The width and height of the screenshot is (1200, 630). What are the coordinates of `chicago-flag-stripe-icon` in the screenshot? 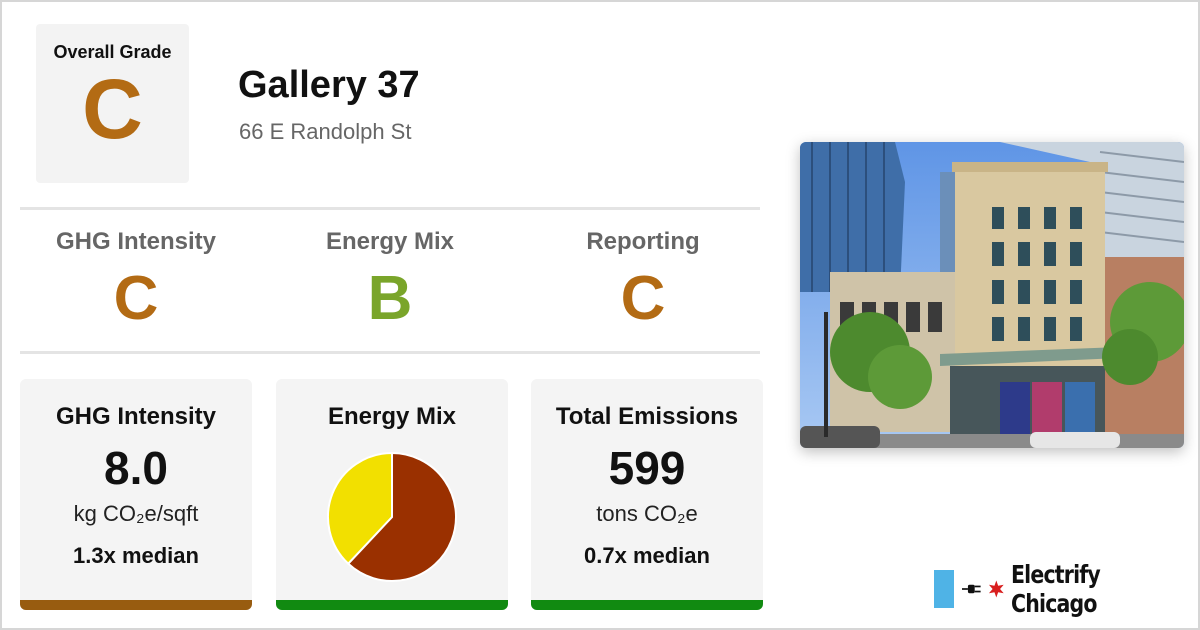 It's located at (944, 589).